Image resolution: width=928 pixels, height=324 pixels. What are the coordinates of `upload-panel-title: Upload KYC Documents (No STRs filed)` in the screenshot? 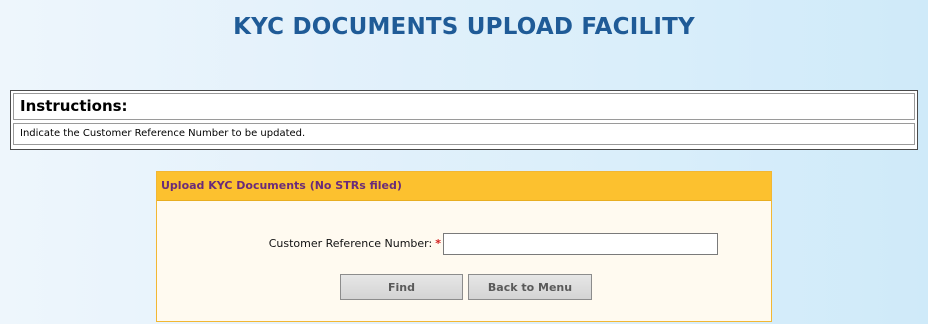 It's located at (464, 186).